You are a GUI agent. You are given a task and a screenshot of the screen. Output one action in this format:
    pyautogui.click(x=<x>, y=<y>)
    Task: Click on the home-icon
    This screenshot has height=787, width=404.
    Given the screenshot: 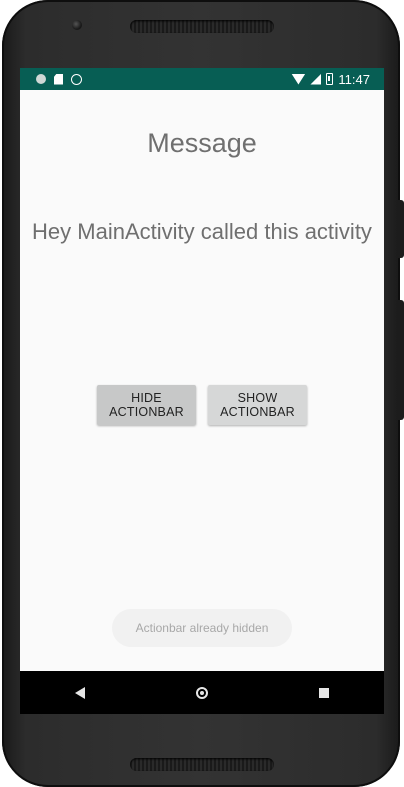 What is the action you would take?
    pyautogui.click(x=201, y=692)
    